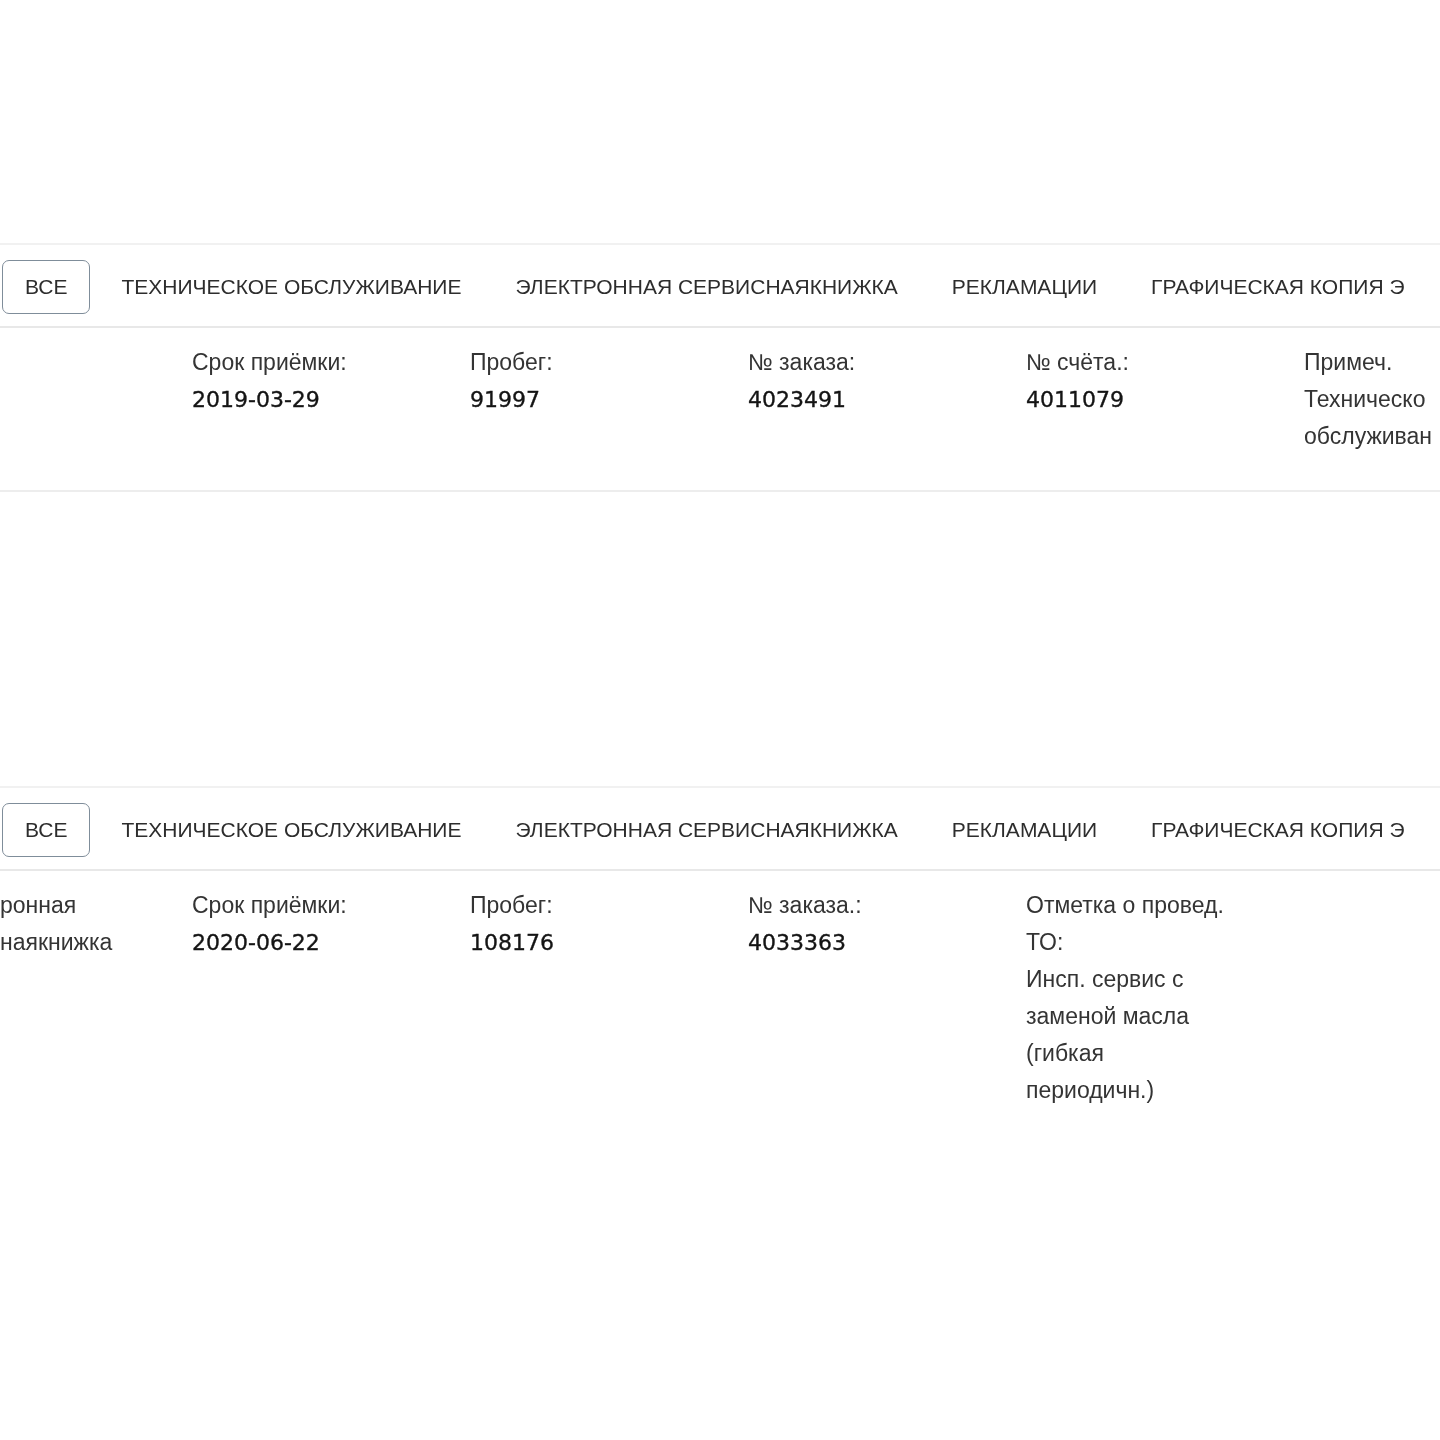 This screenshot has height=1440, width=1440. I want to click on field-label: № счёта.:, so click(1077, 362).